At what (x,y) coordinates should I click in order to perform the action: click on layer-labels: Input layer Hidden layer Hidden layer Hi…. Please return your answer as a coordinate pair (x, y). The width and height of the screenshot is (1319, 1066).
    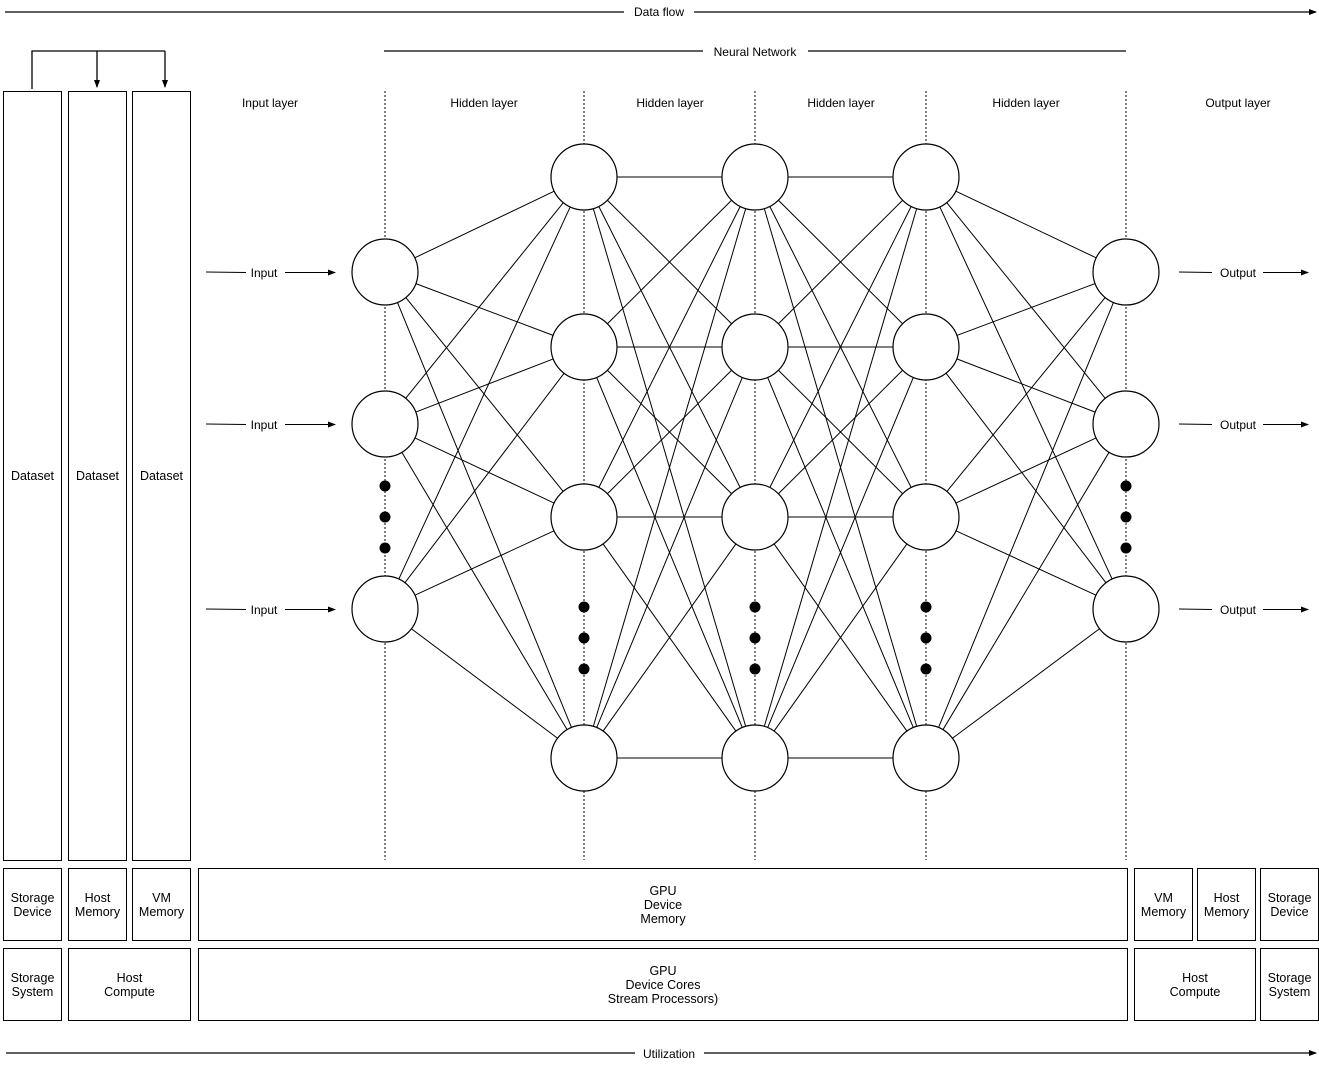
    Looking at the image, I should click on (756, 103).